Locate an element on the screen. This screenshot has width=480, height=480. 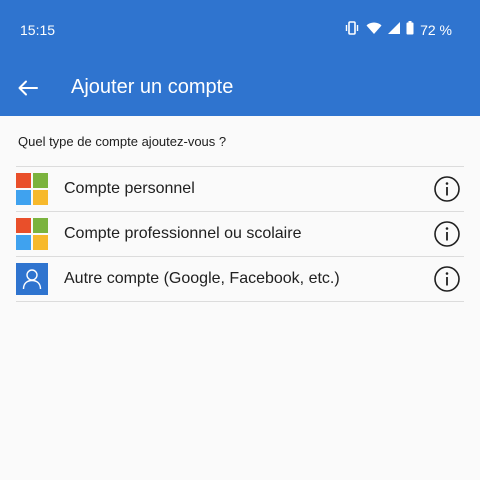
account-option-label: Autre compte (Google, Facebook, etc.) is located at coordinates (202, 278).